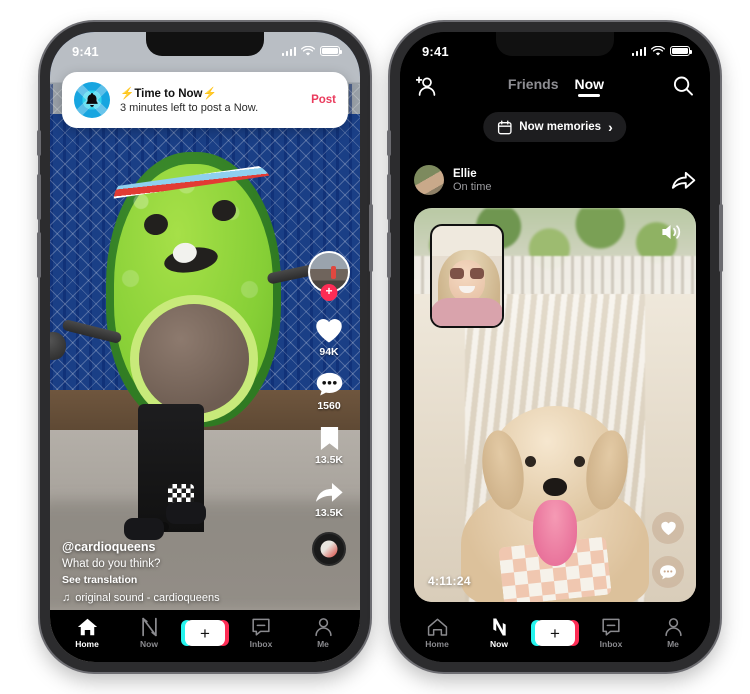  Describe the element at coordinates (429, 180) in the screenshot. I see `poster-avatar` at that location.